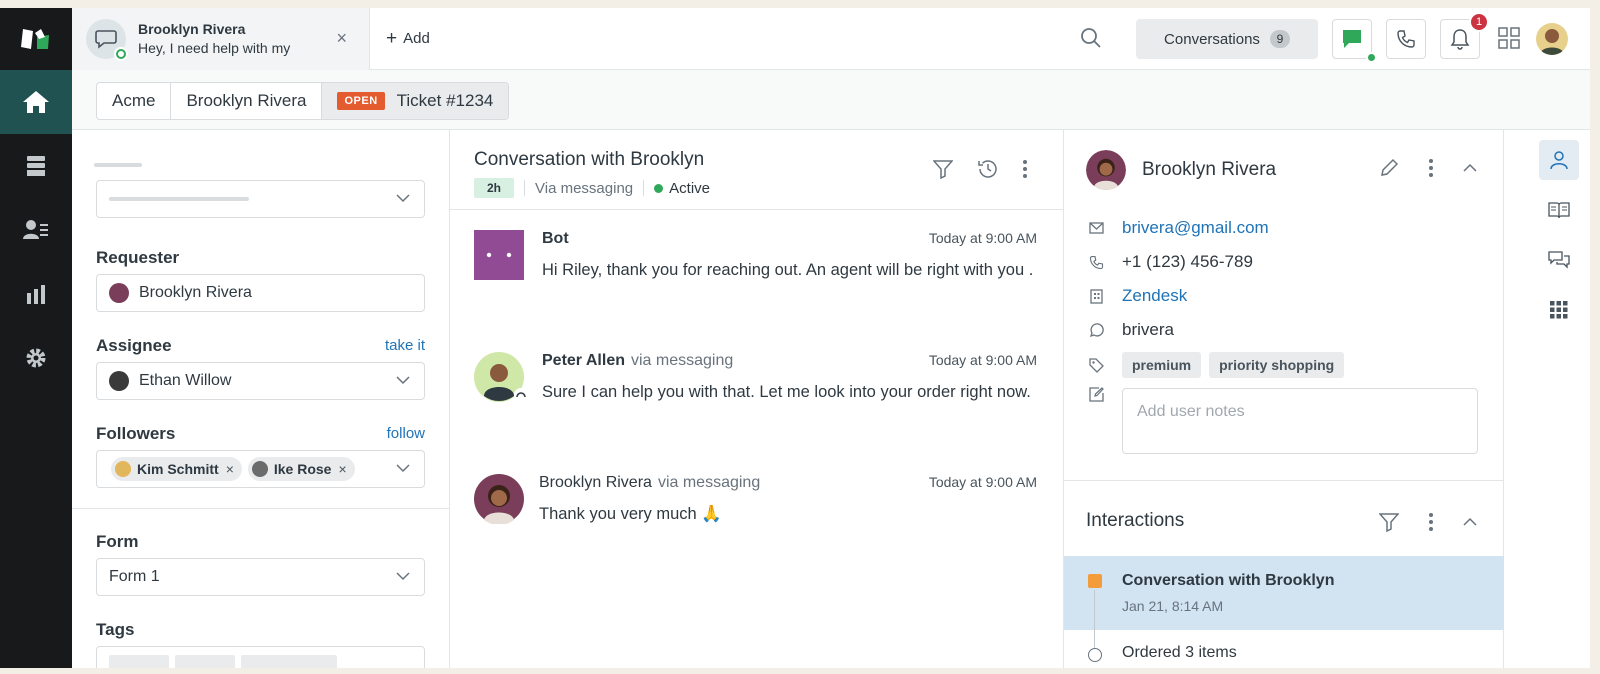  What do you see at coordinates (139, 661) in the screenshot?
I see `tag-placeholder` at bounding box center [139, 661].